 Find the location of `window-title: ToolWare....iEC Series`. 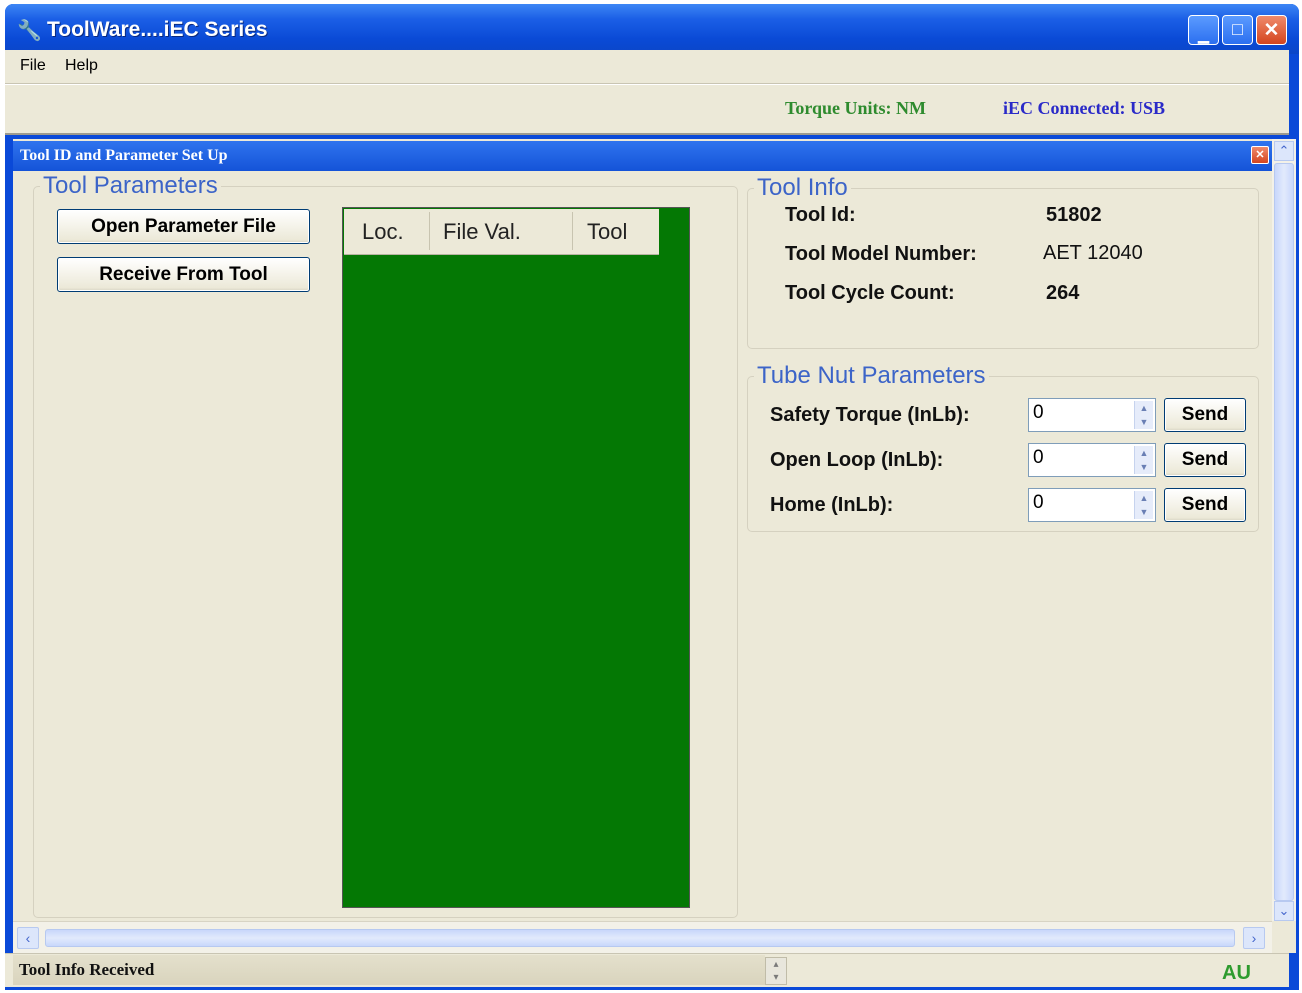

window-title: ToolWare....iEC Series is located at coordinates (157, 29).